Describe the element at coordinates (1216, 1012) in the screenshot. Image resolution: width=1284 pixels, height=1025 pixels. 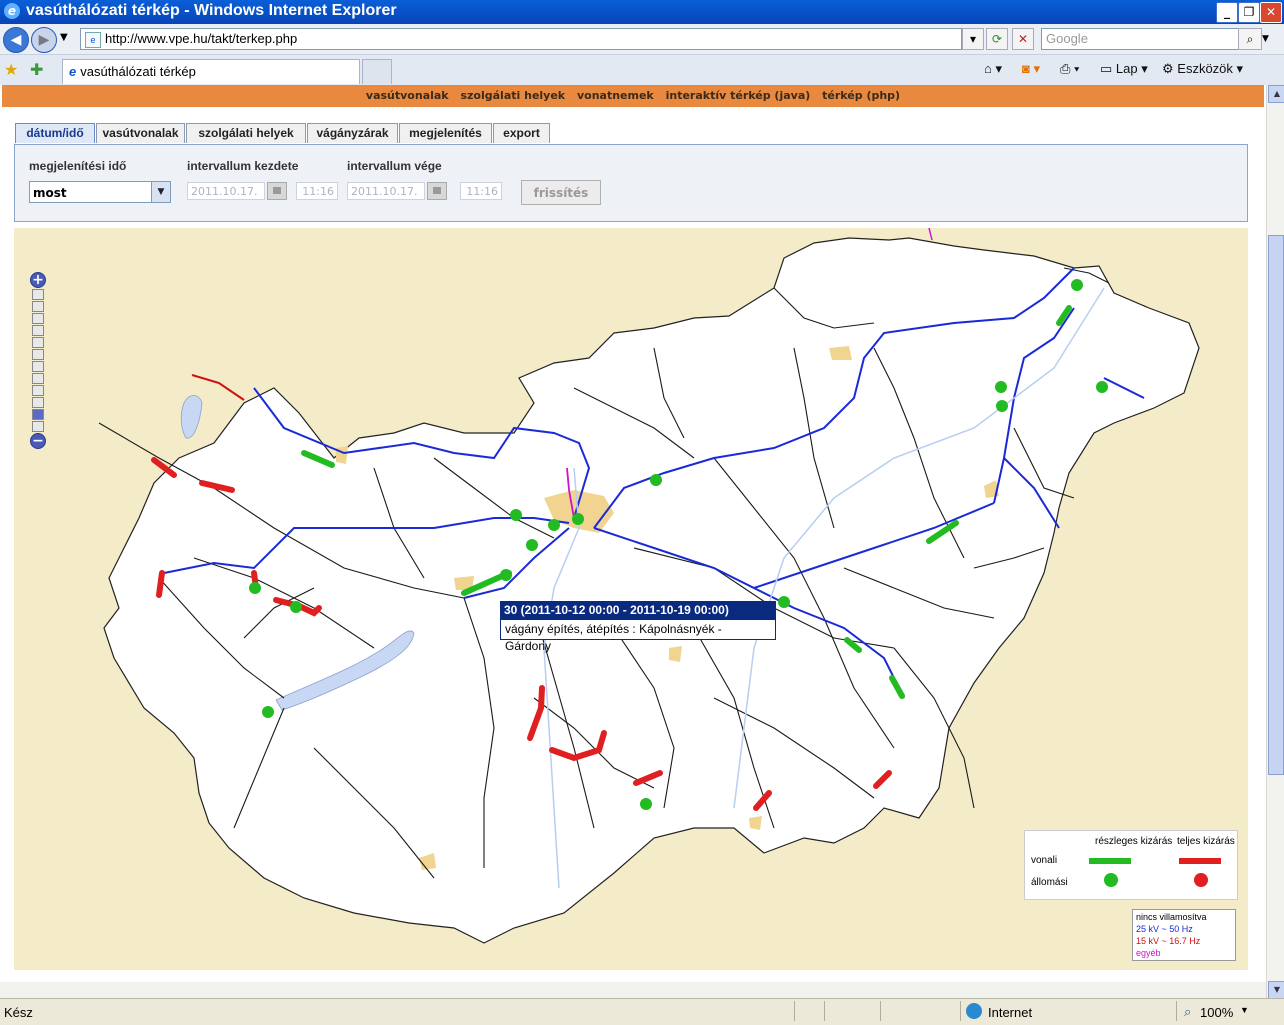
I see `zoom-text: 100%` at that location.